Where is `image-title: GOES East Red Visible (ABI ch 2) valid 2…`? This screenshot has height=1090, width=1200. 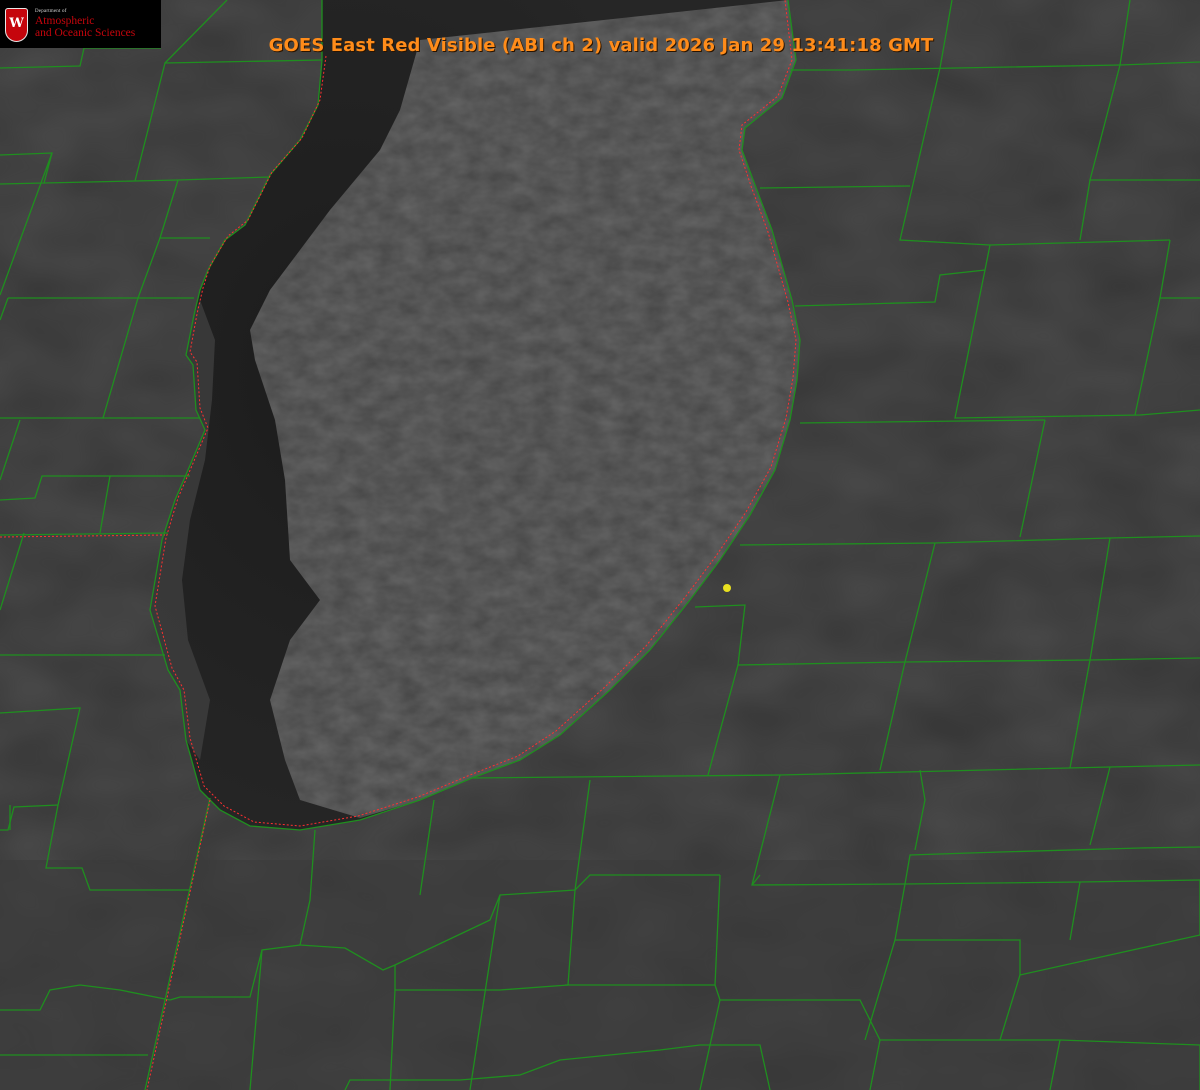
image-title: GOES East Red Visible (ABI ch 2) valid 2… is located at coordinates (601, 45).